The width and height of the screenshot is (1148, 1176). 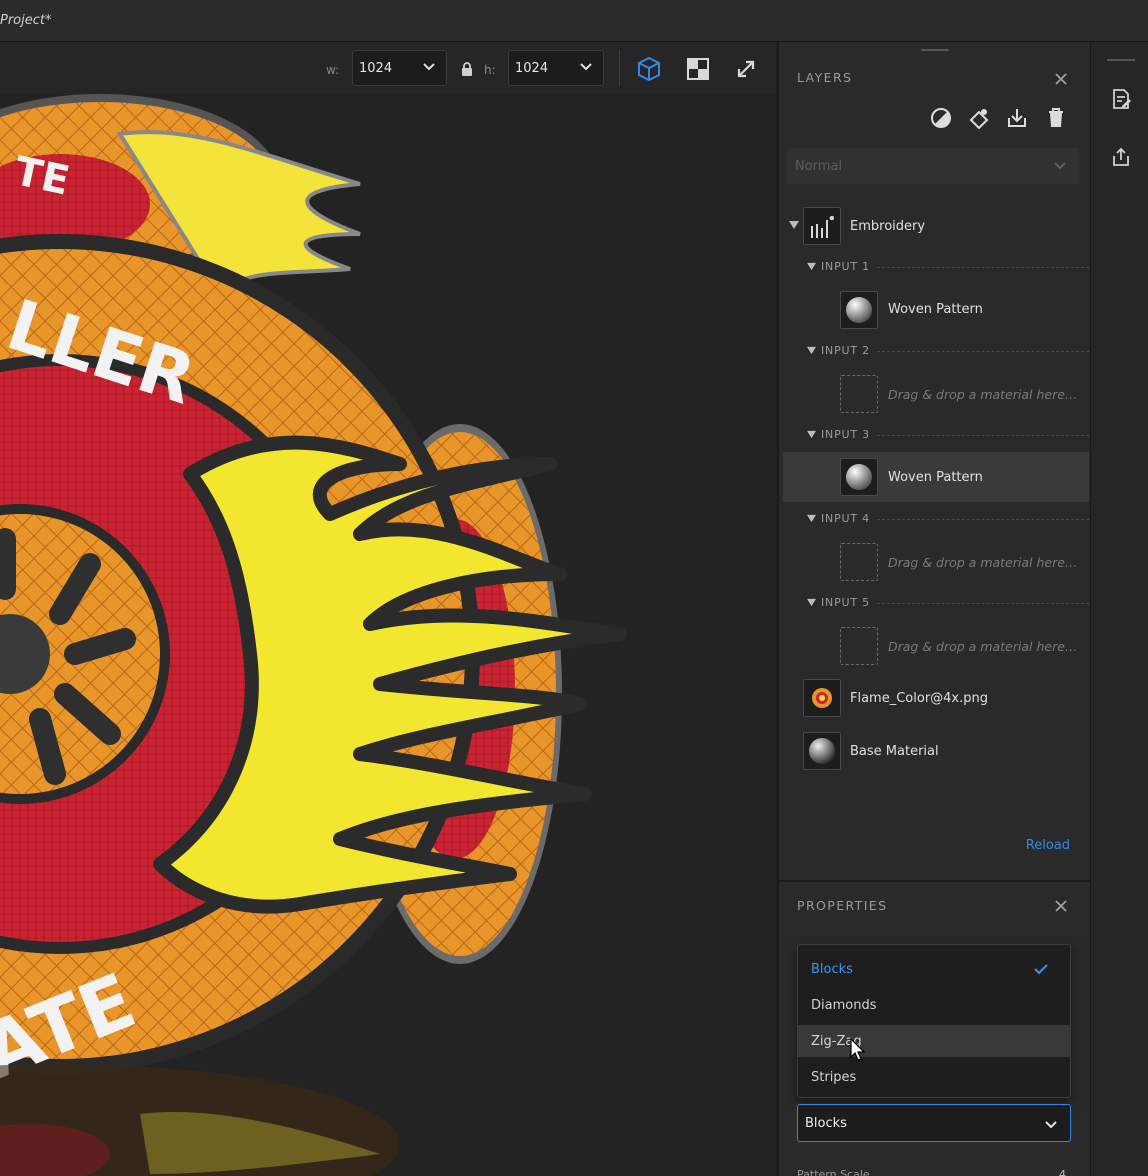 What do you see at coordinates (490, 70) in the screenshot?
I see `height-label: h:` at bounding box center [490, 70].